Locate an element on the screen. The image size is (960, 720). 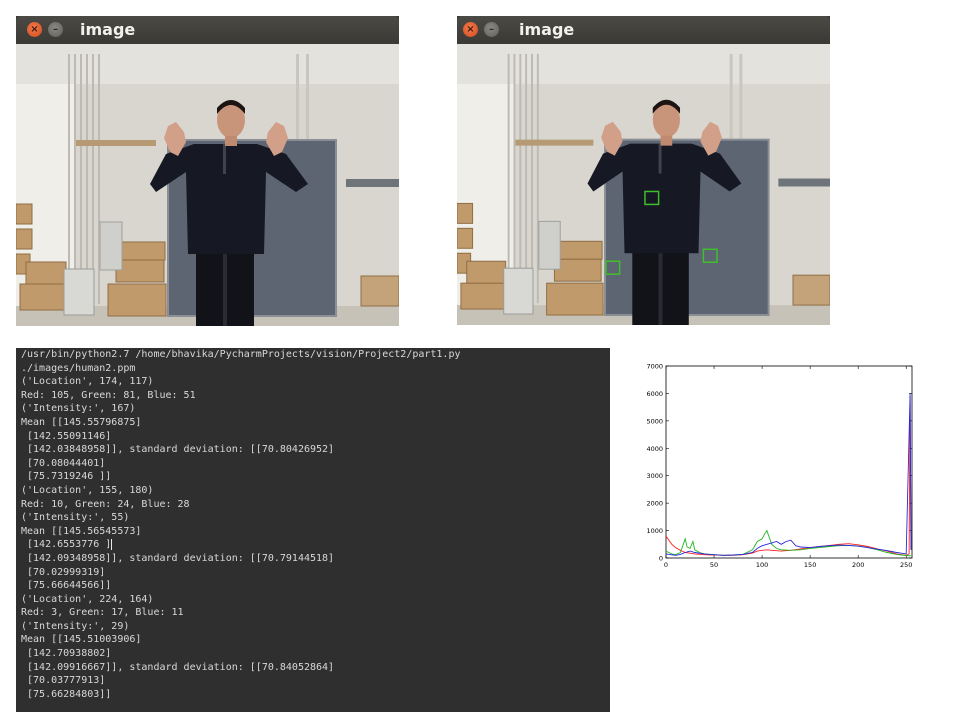
terminal-line: [75.7319246 ]] is located at coordinates (66, 477).